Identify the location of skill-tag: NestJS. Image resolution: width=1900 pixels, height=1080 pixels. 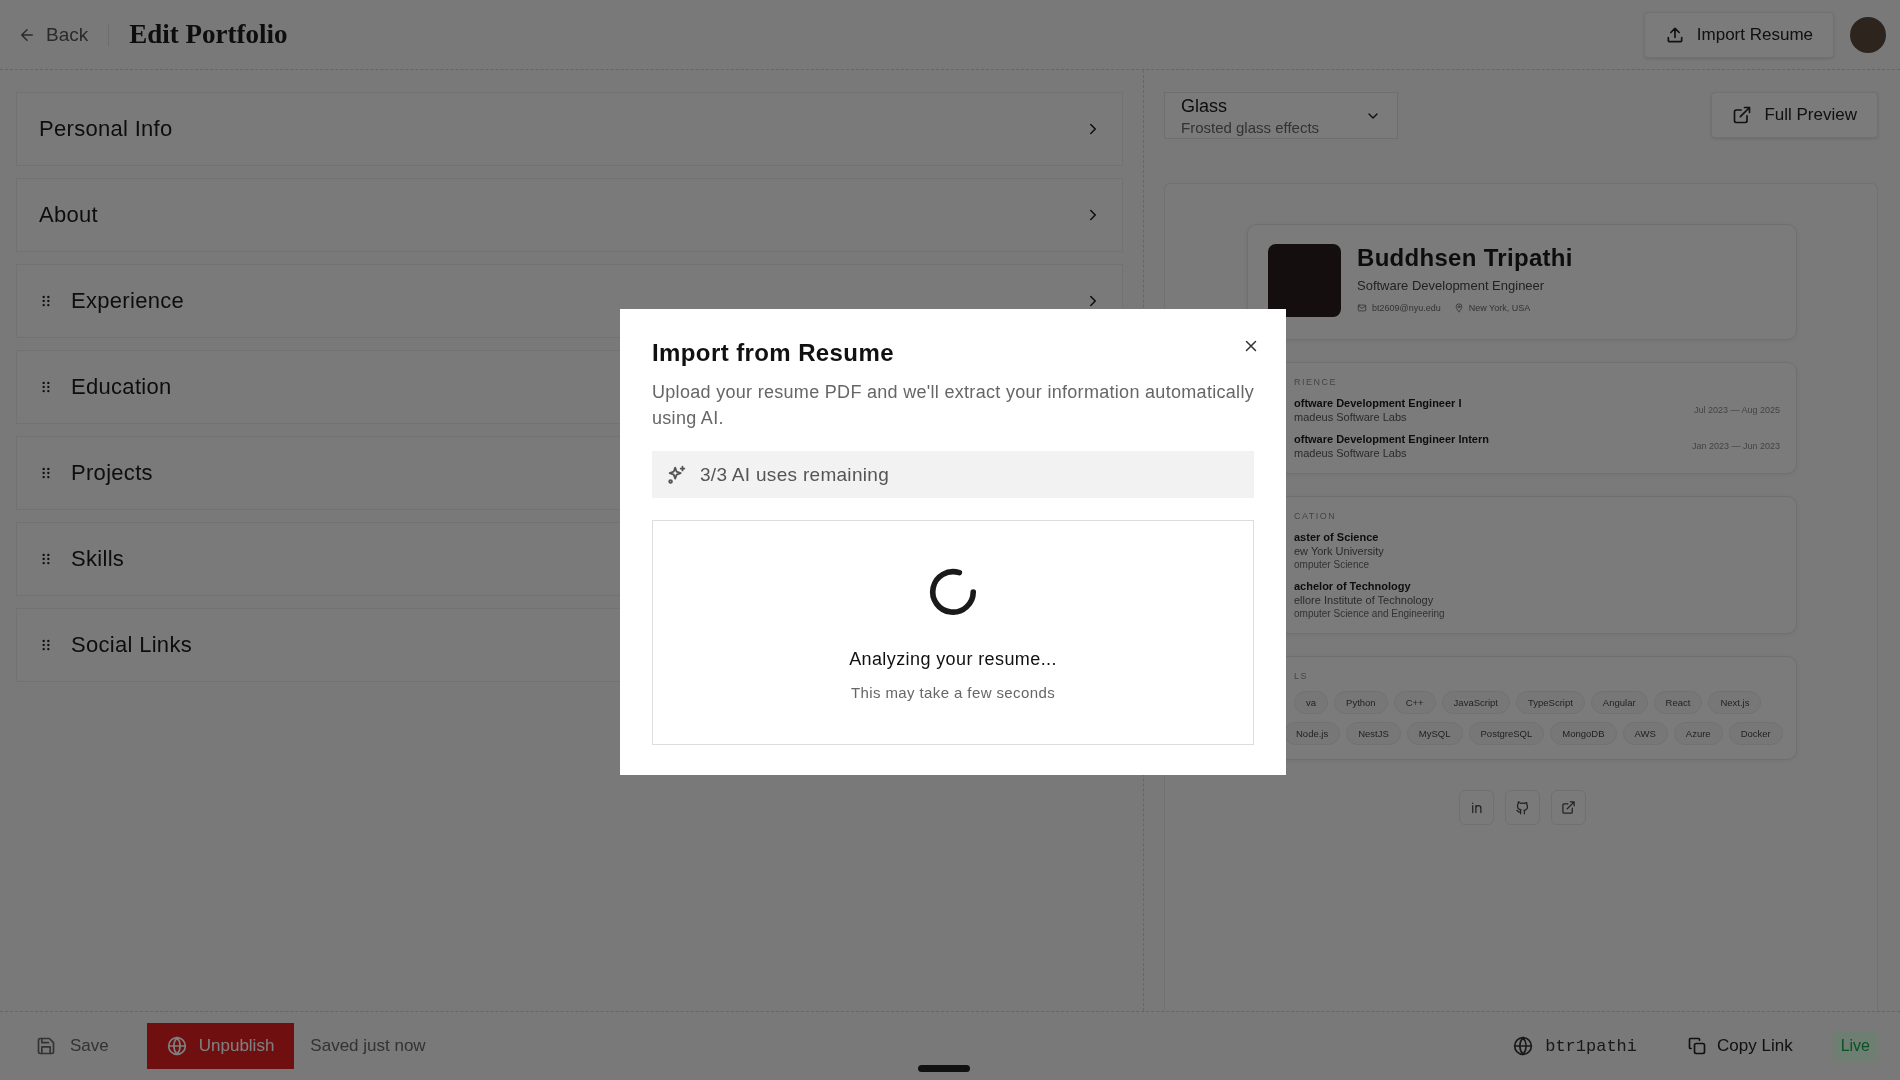
(1373, 733).